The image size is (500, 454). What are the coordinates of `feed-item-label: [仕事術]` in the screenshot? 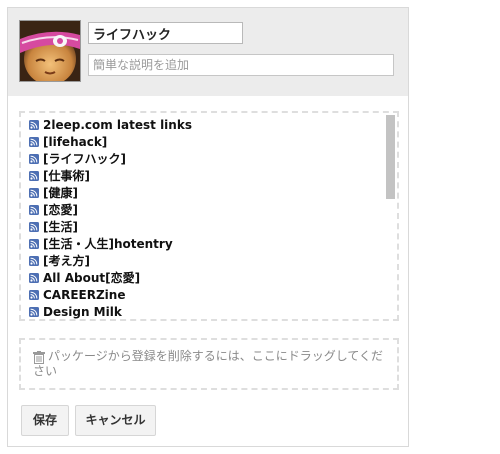 It's located at (66, 176).